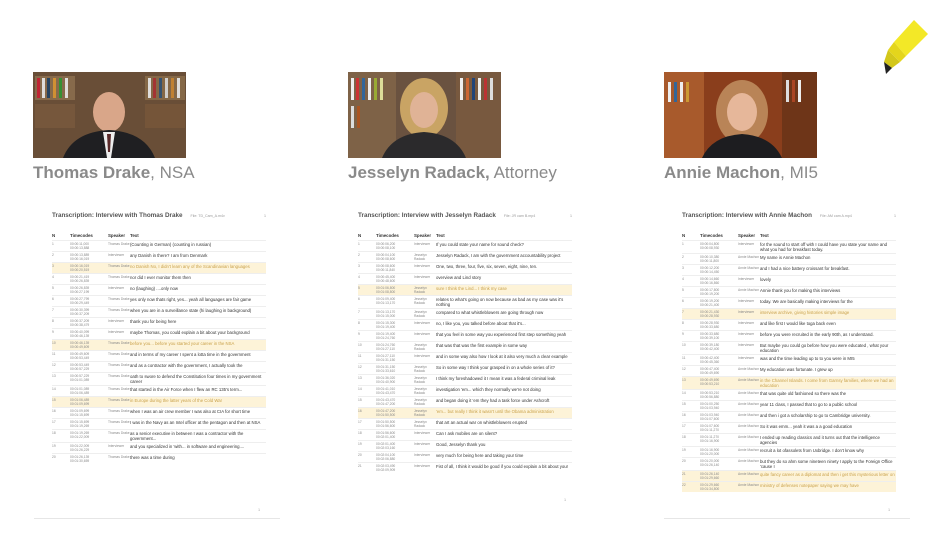  I want to click on timecode: 00:01:20,000 00:01:26,140, so click(710, 463).